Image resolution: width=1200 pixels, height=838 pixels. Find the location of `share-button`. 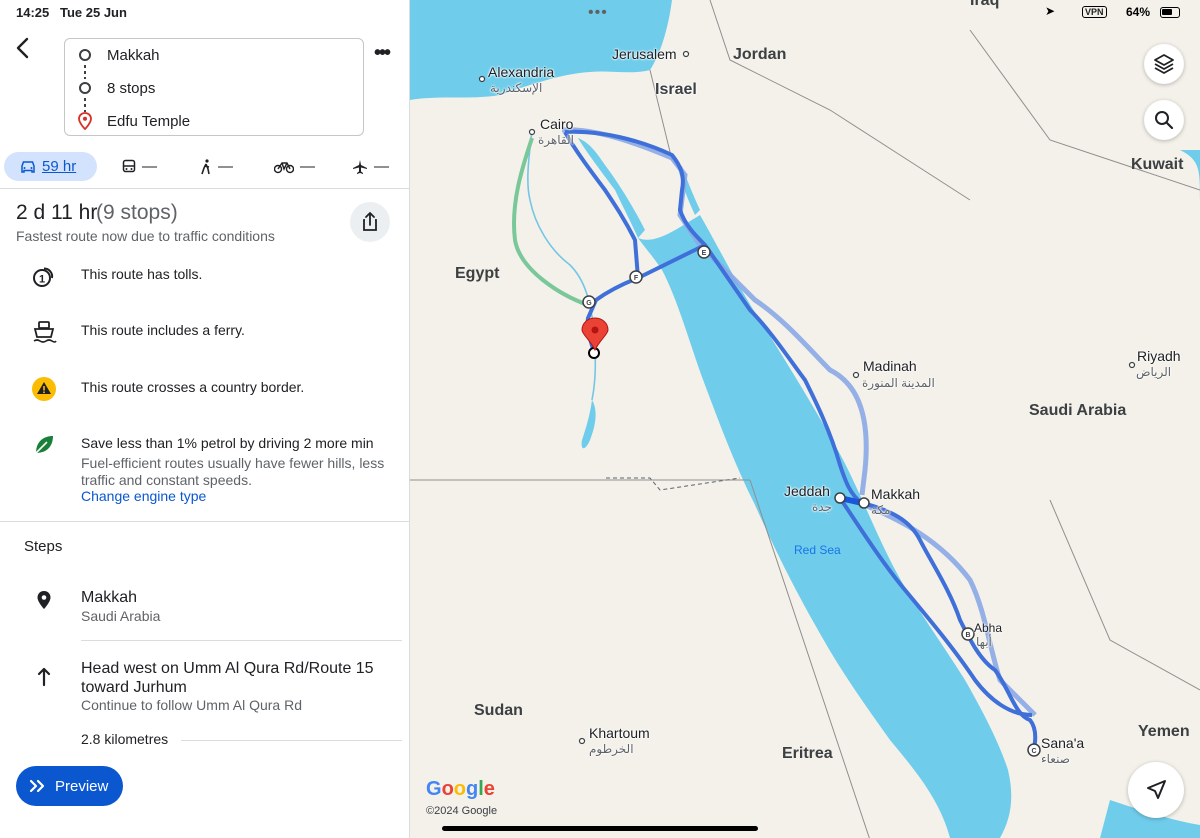

share-button is located at coordinates (370, 222).